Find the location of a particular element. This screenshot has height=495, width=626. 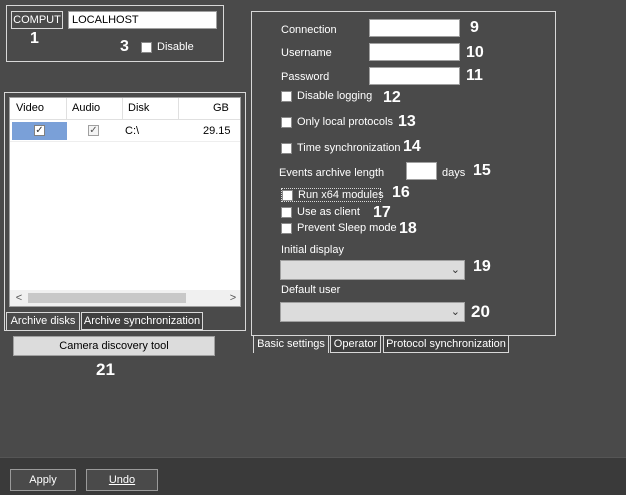

col-header-audio: Audio is located at coordinates (86, 108).